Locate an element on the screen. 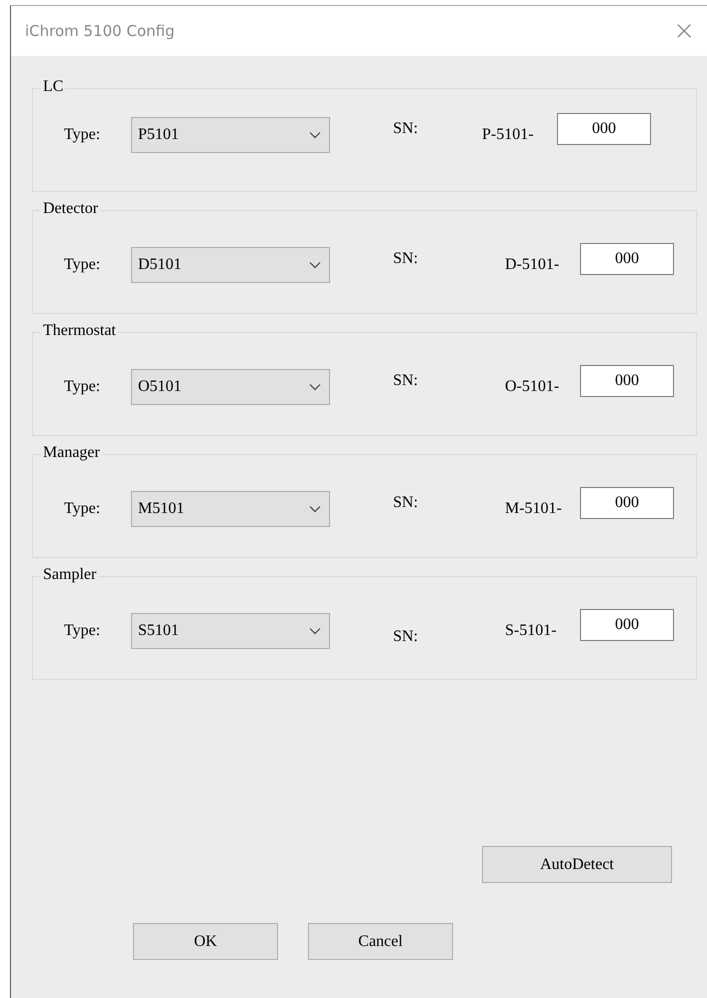  sn-prefix: O-5101- is located at coordinates (532, 387).